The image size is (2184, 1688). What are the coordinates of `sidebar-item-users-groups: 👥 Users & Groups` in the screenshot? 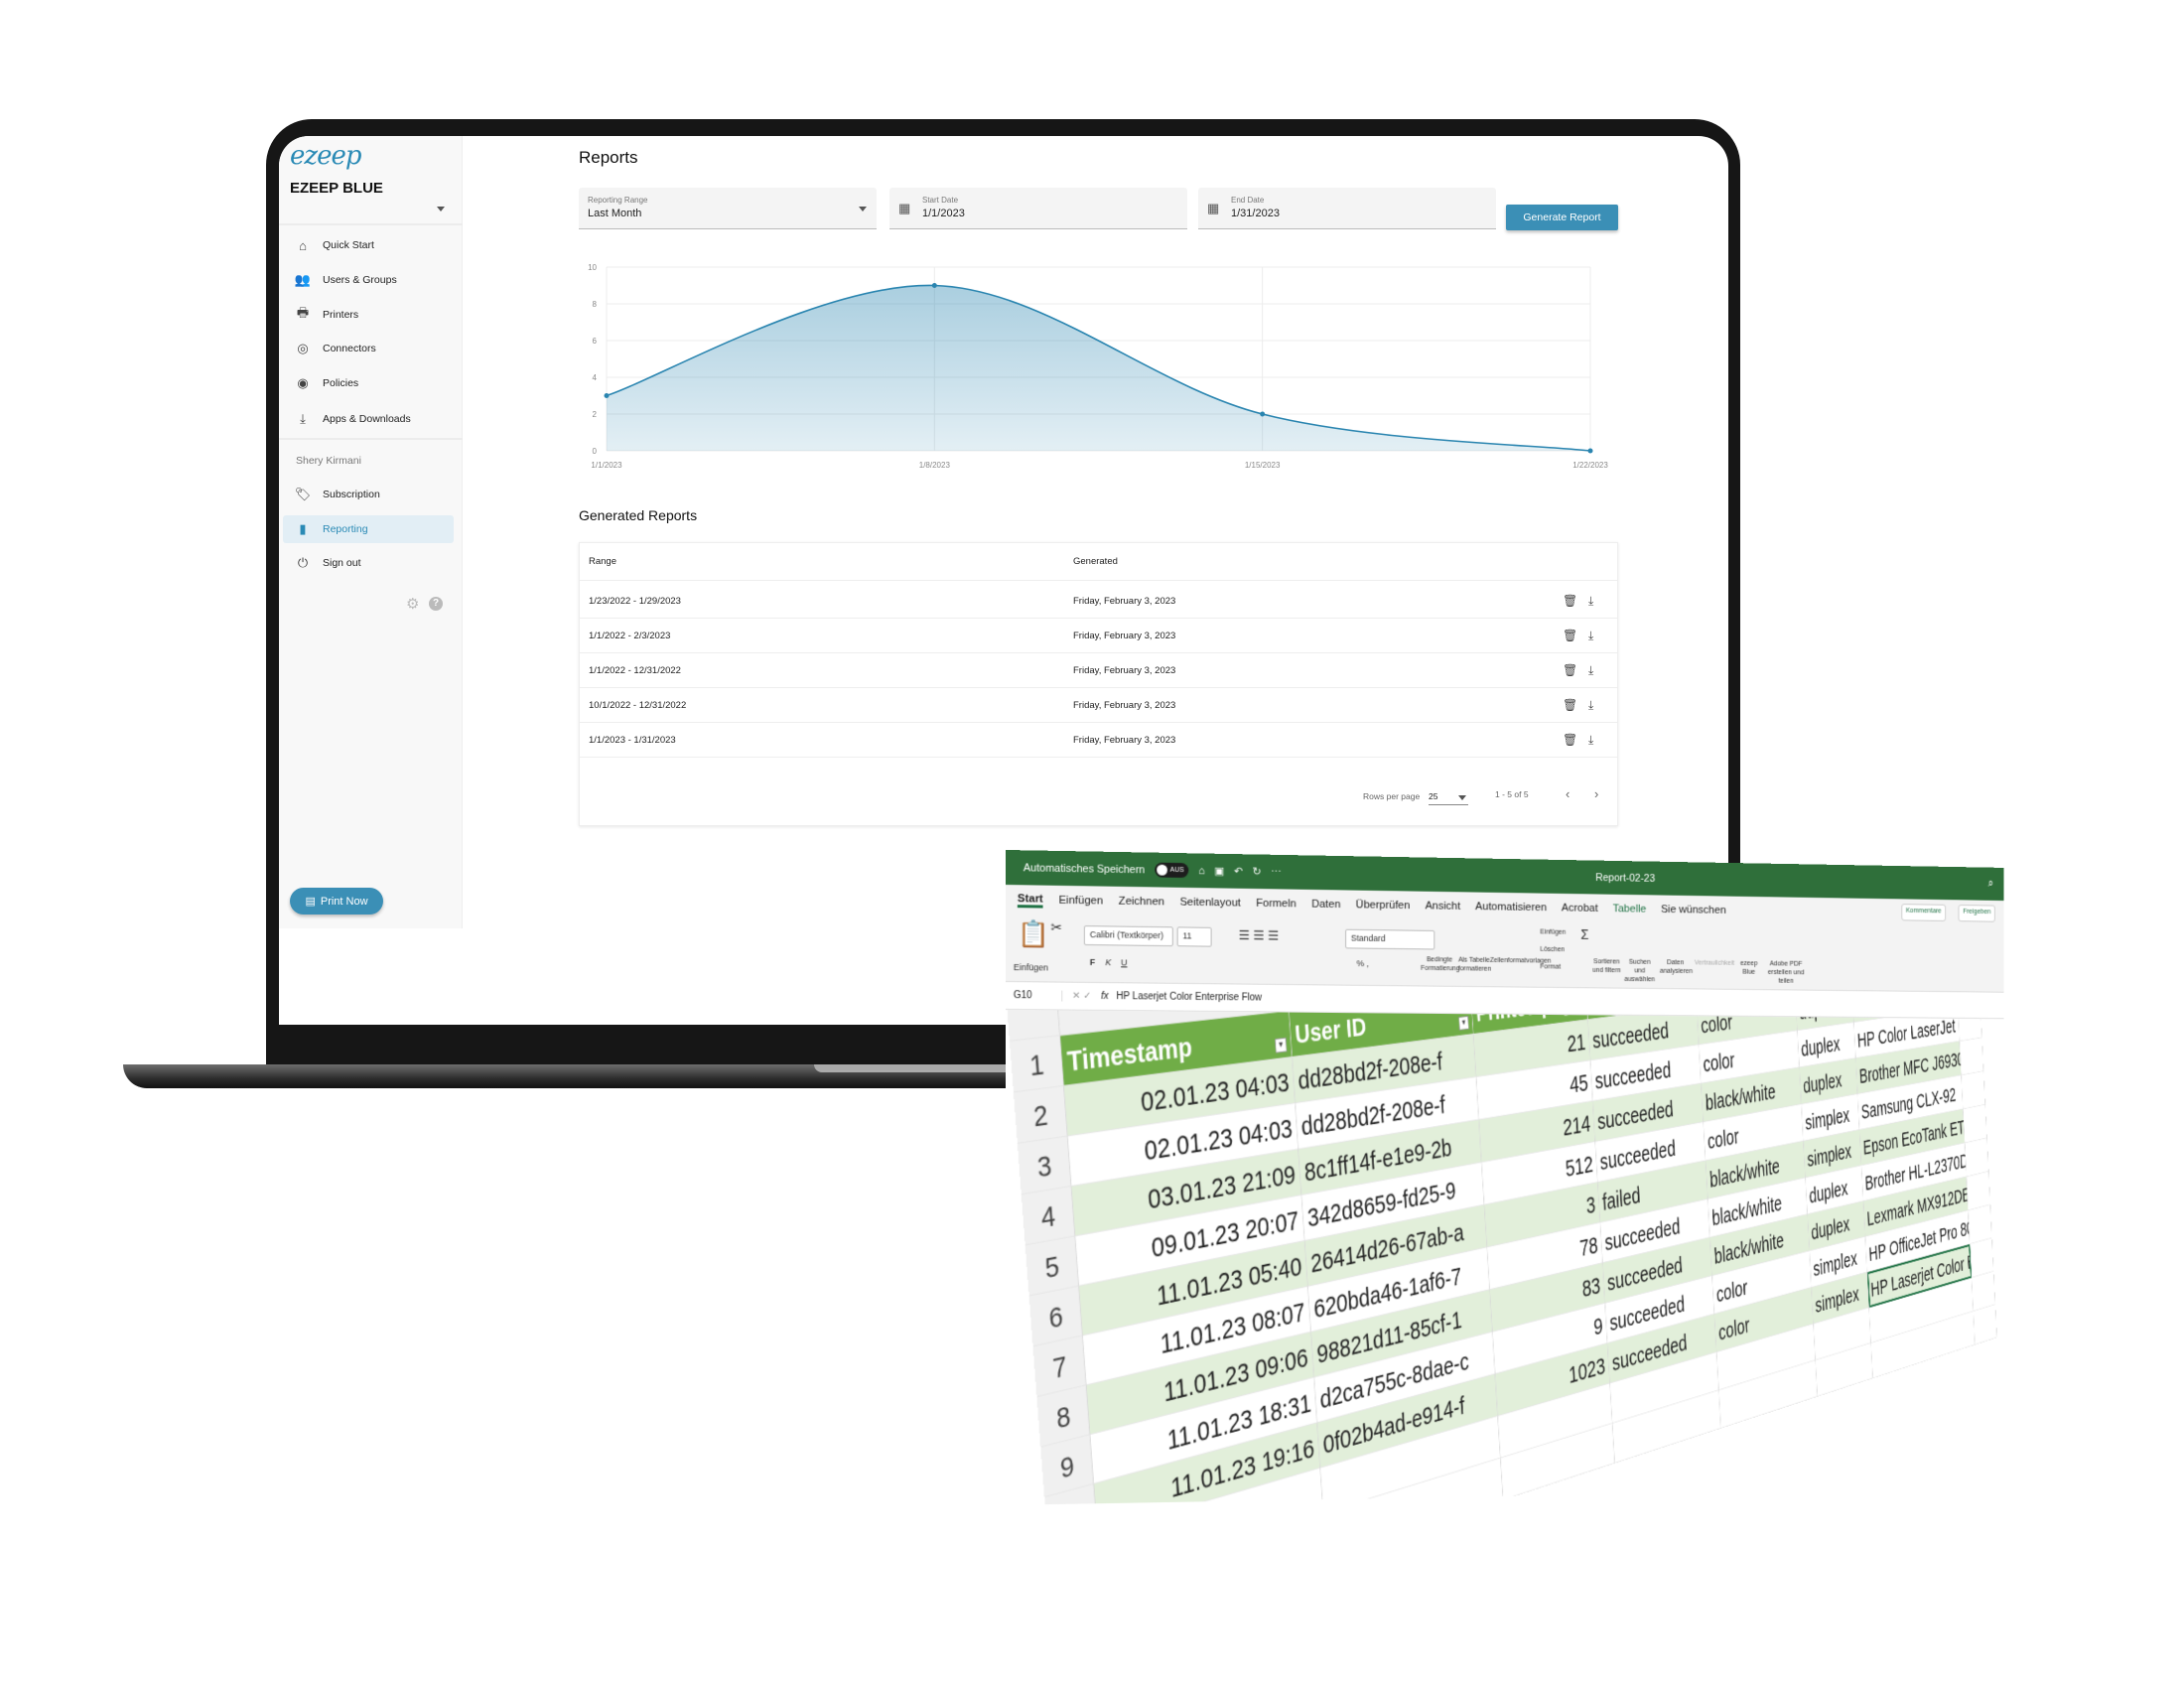 It's located at (368, 280).